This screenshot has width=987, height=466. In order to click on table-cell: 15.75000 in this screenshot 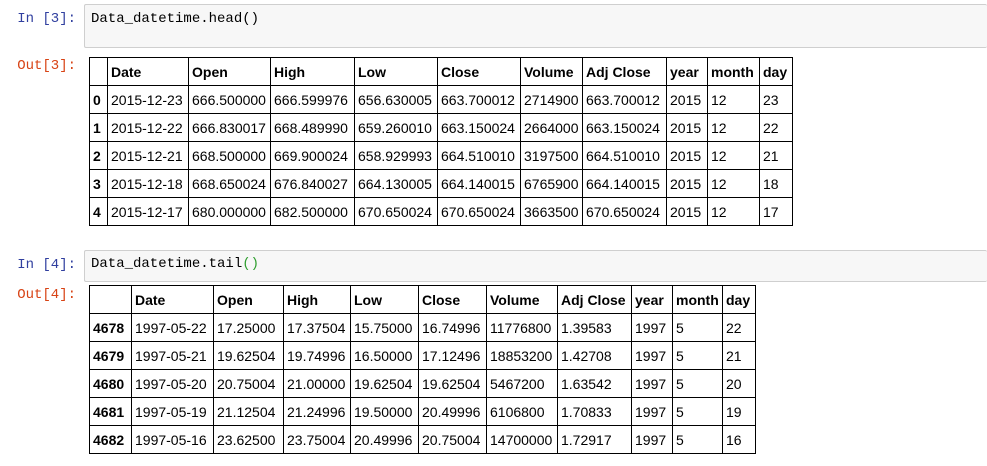, I will do `click(384, 327)`.